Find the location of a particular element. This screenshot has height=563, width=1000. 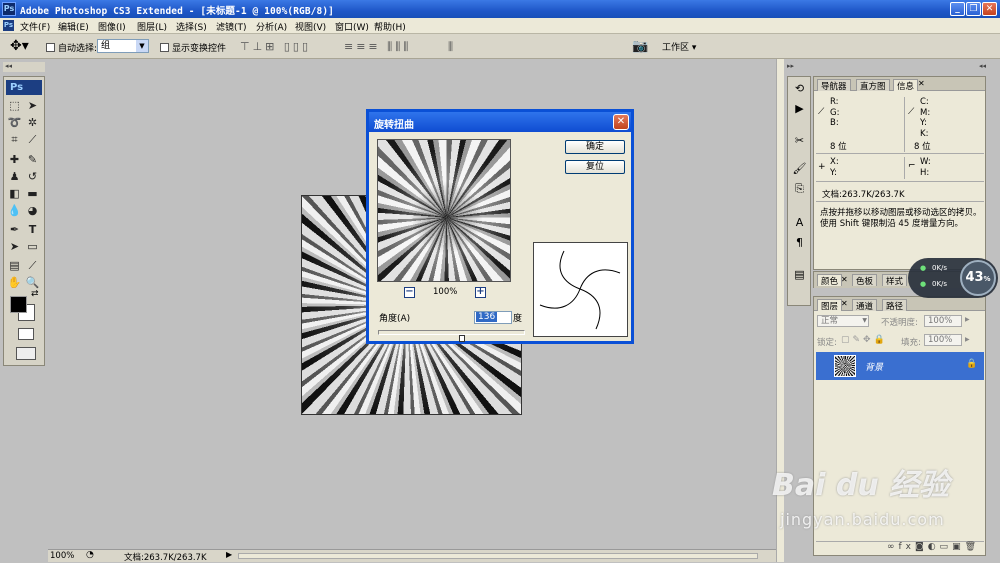

tab-color: 颜色 is located at coordinates (830, 280).